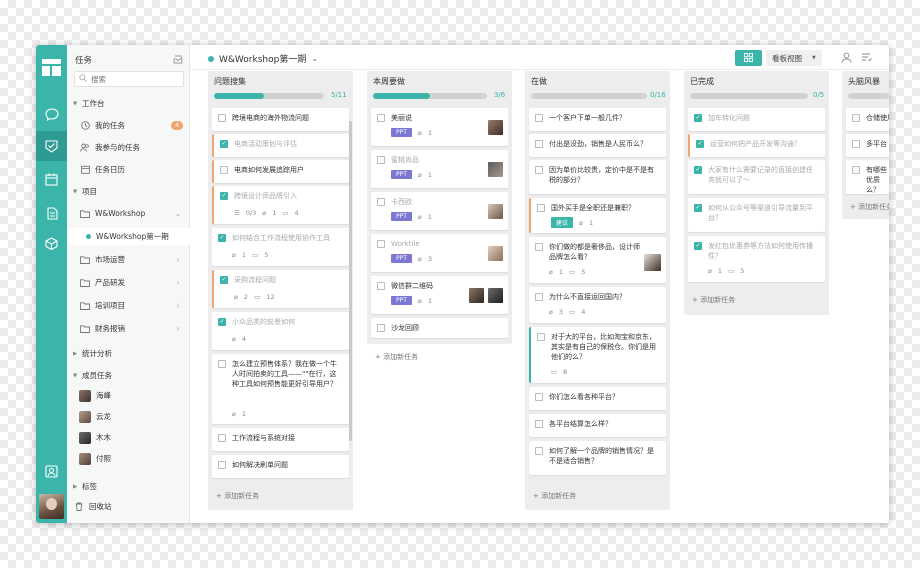  Describe the element at coordinates (128, 125) in the screenshot. I see `sidebar-item-my-tasks: 我的任务 4` at that location.